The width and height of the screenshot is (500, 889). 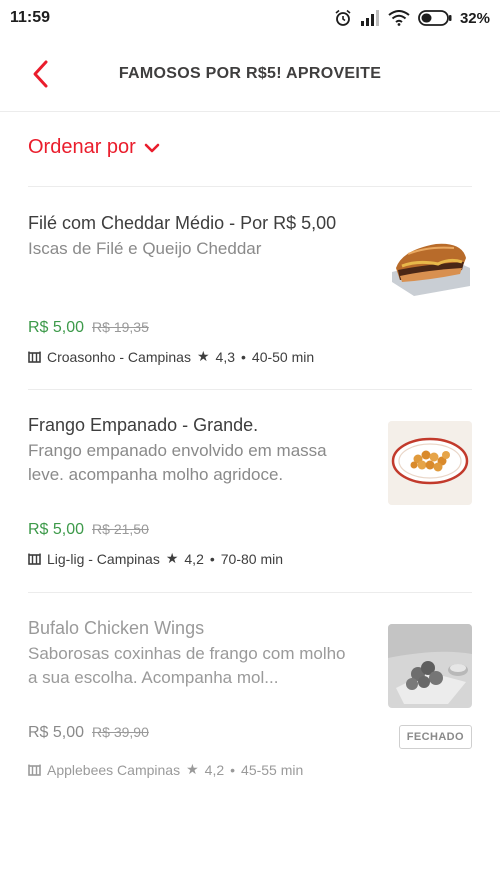 I want to click on store-rating: 4,3, so click(x=225, y=356).